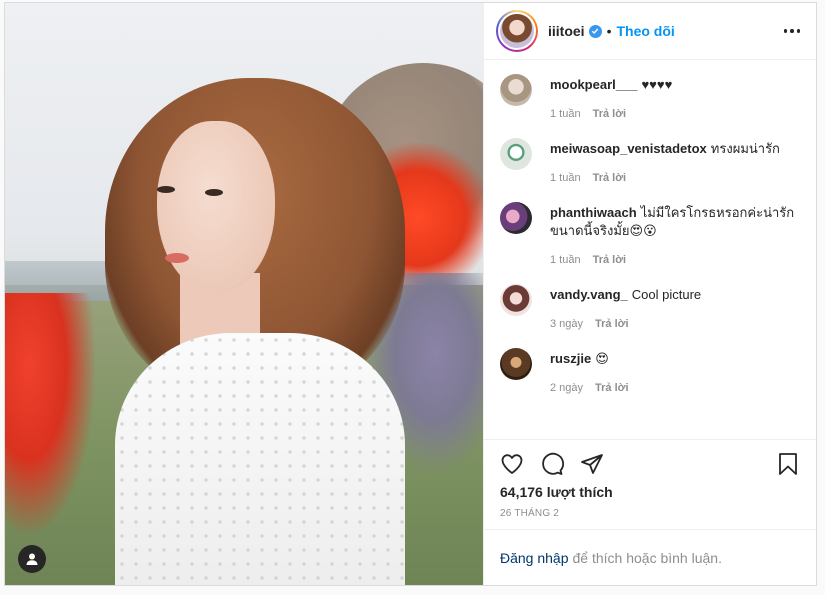 Image resolution: width=825 pixels, height=595 pixels. What do you see at coordinates (177, 258) in the screenshot?
I see `photo-subject-lips` at bounding box center [177, 258].